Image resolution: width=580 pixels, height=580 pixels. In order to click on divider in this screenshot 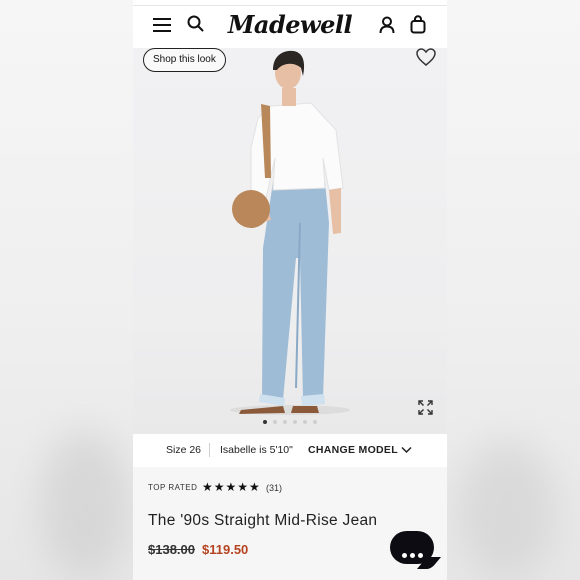, I will do `click(209, 450)`.